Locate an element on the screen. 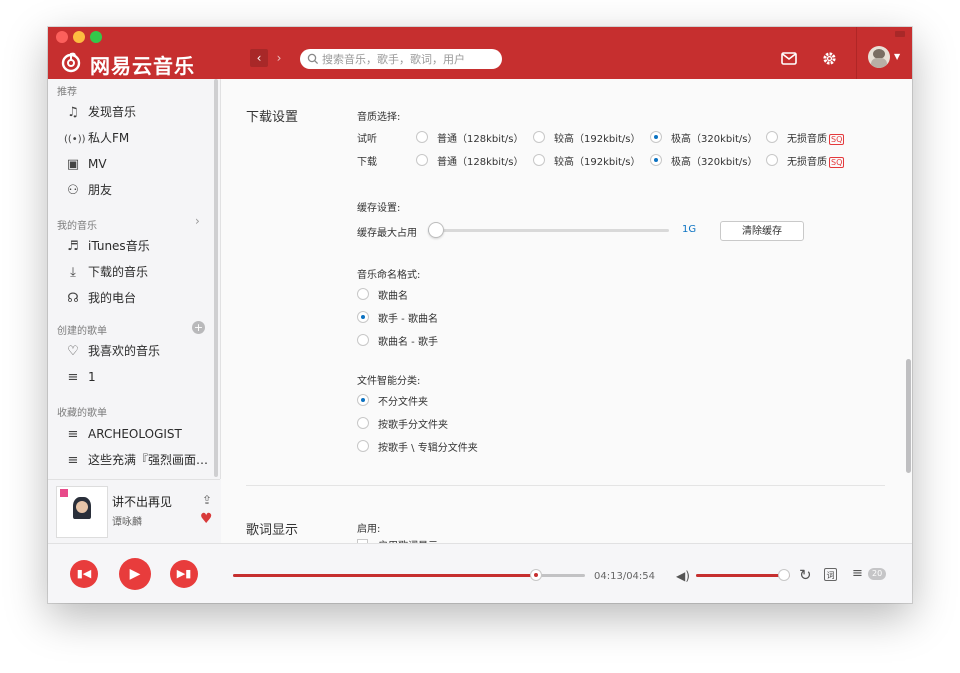 This screenshot has width=960, height=673. download-quality-128-radio is located at coordinates (422, 160).